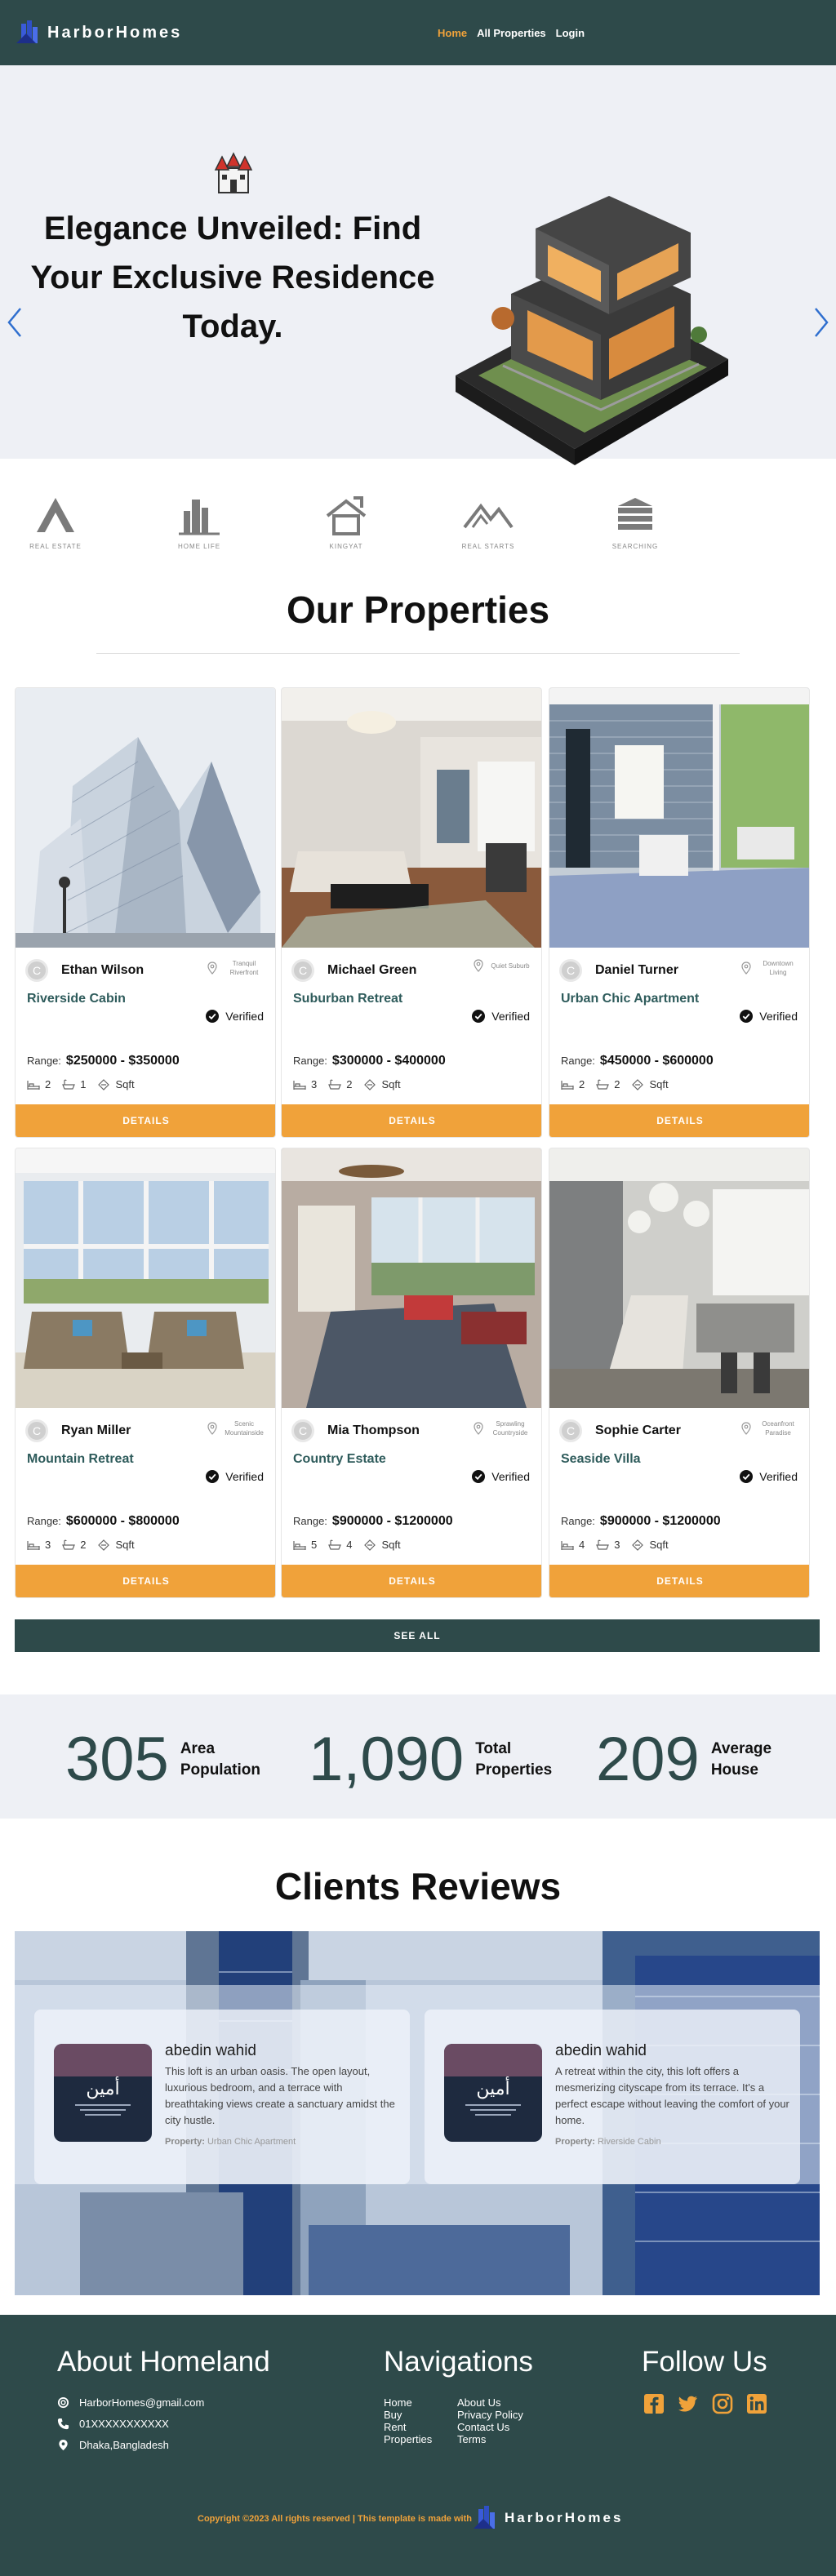 This screenshot has height=2576, width=836. I want to click on footer-link-about: About Us, so click(490, 2402).